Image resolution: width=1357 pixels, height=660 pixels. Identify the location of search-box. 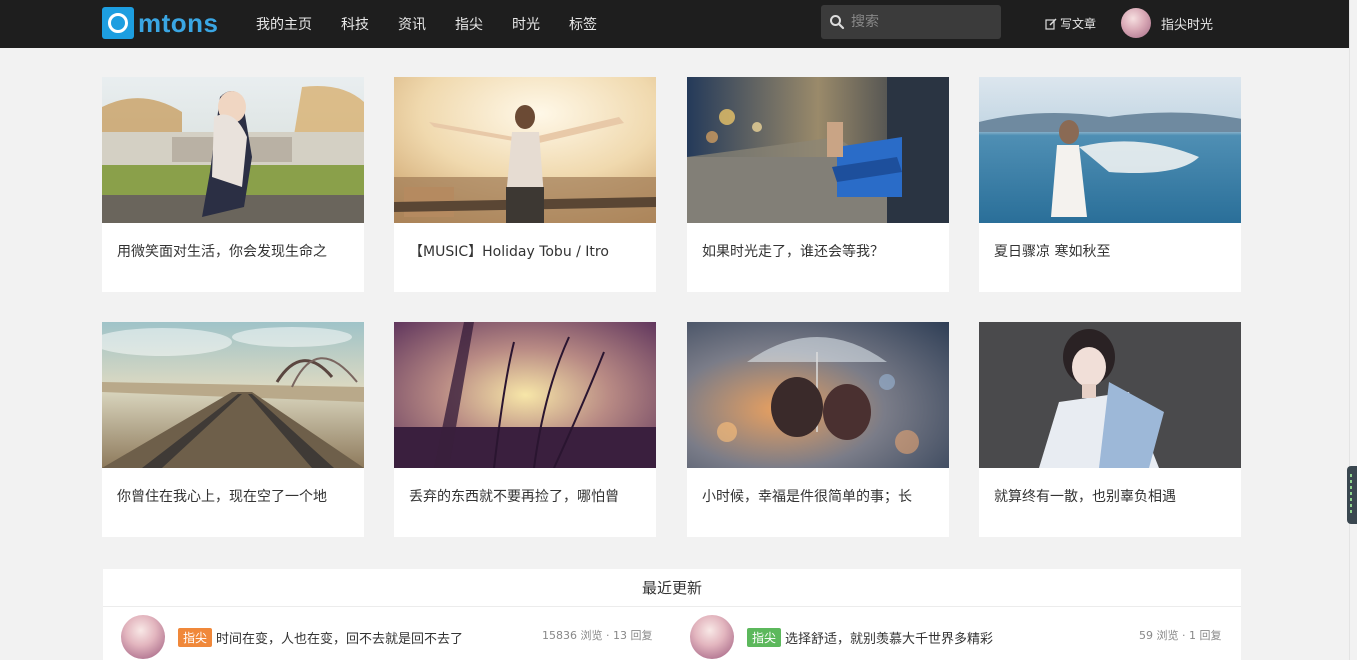
(911, 22).